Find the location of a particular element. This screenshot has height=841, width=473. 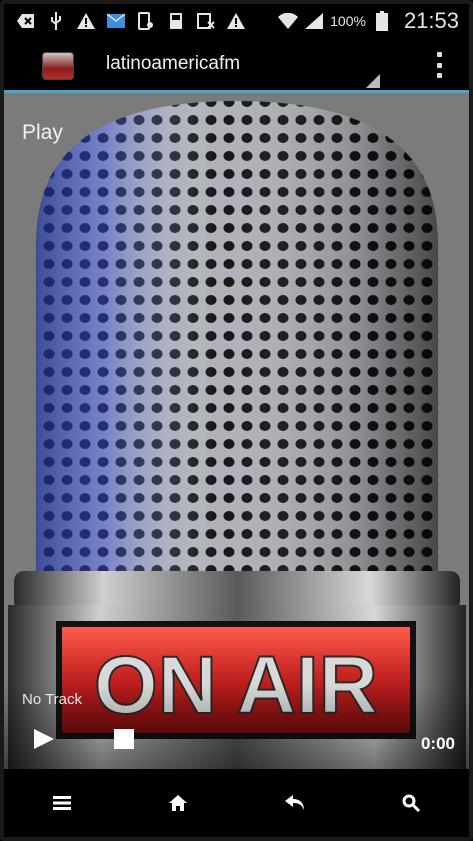

home-icon is located at coordinates (178, 803).